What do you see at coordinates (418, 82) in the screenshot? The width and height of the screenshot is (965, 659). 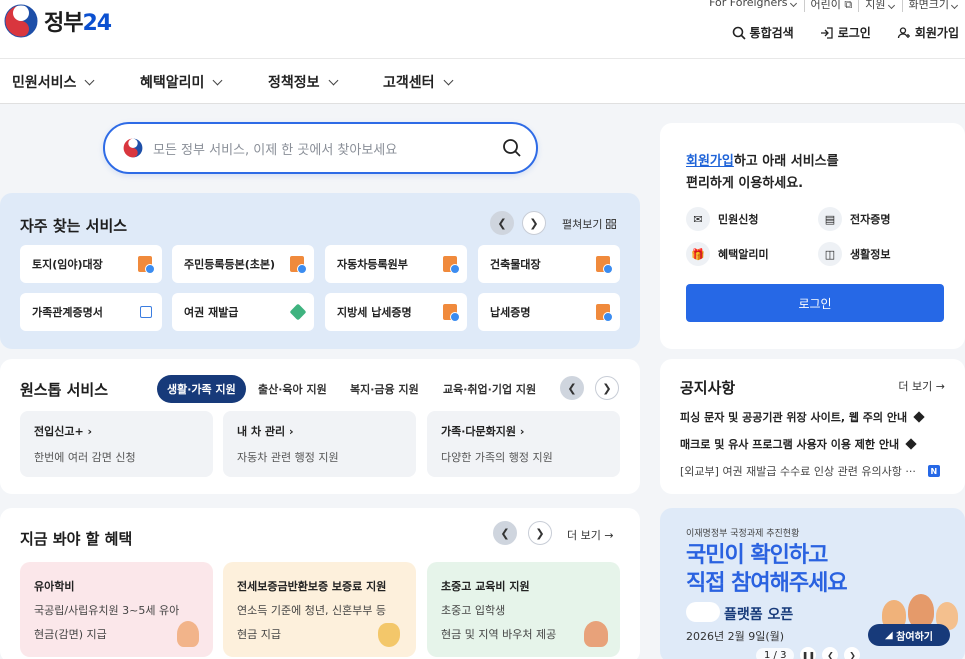 I see `nav-customer-center: 고객센터` at bounding box center [418, 82].